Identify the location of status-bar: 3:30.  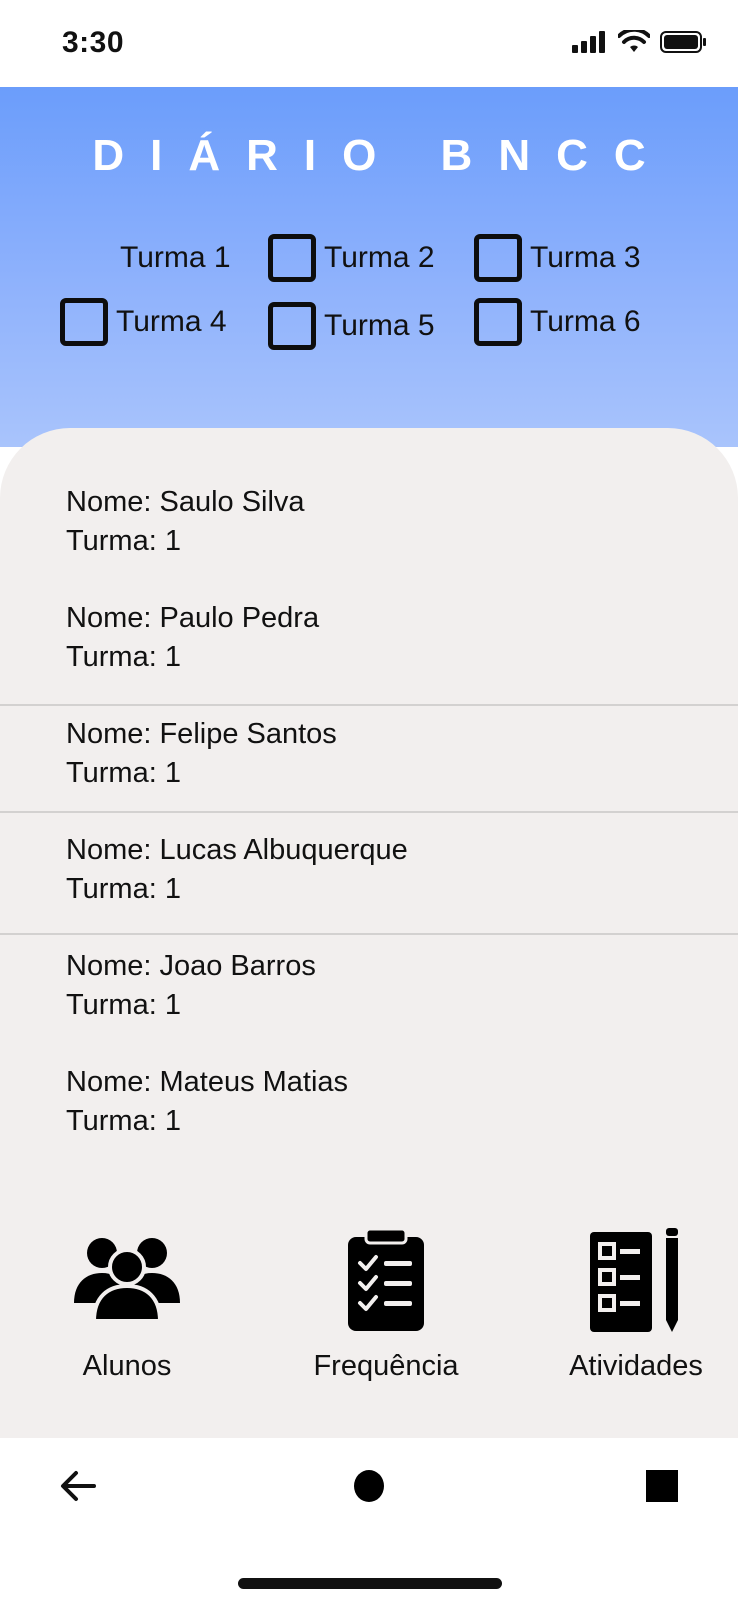
(369, 43).